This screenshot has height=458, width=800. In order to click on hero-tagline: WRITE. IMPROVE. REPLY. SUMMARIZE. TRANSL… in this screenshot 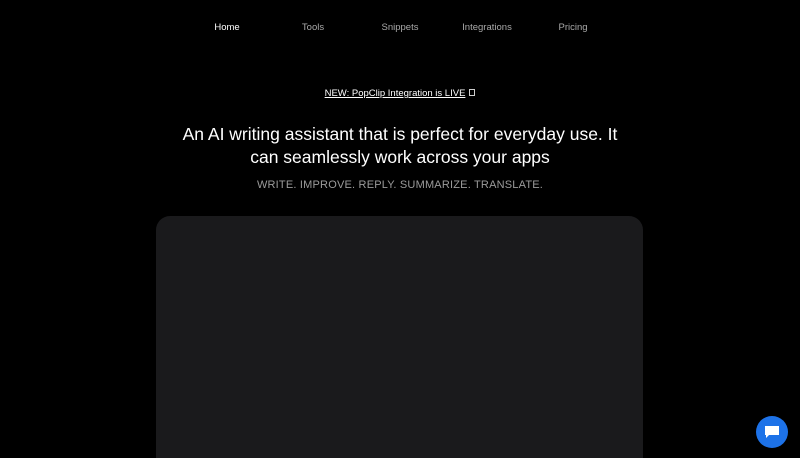, I will do `click(400, 185)`.